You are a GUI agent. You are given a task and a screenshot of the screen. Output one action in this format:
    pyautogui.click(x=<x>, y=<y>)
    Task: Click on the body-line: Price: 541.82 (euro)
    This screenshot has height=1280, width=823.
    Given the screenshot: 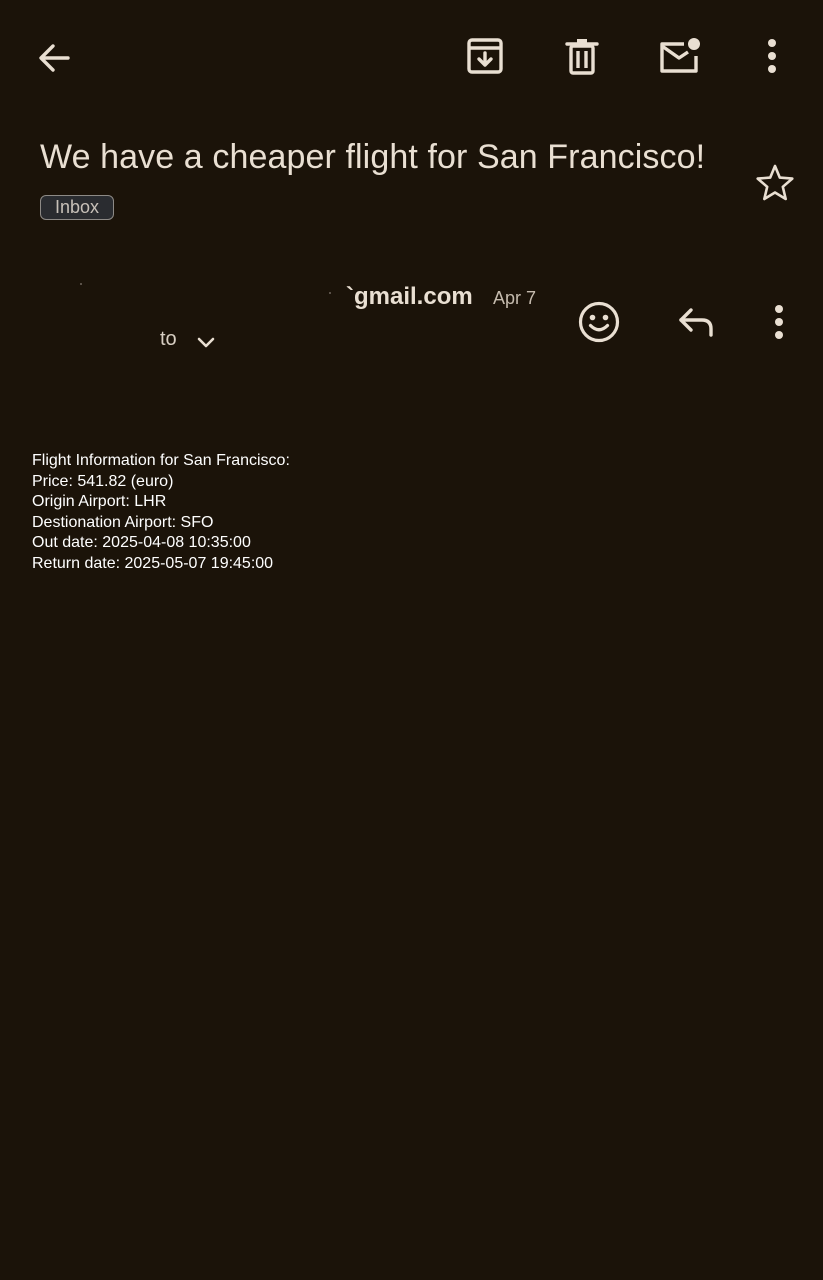 What is the action you would take?
    pyautogui.click(x=103, y=481)
    